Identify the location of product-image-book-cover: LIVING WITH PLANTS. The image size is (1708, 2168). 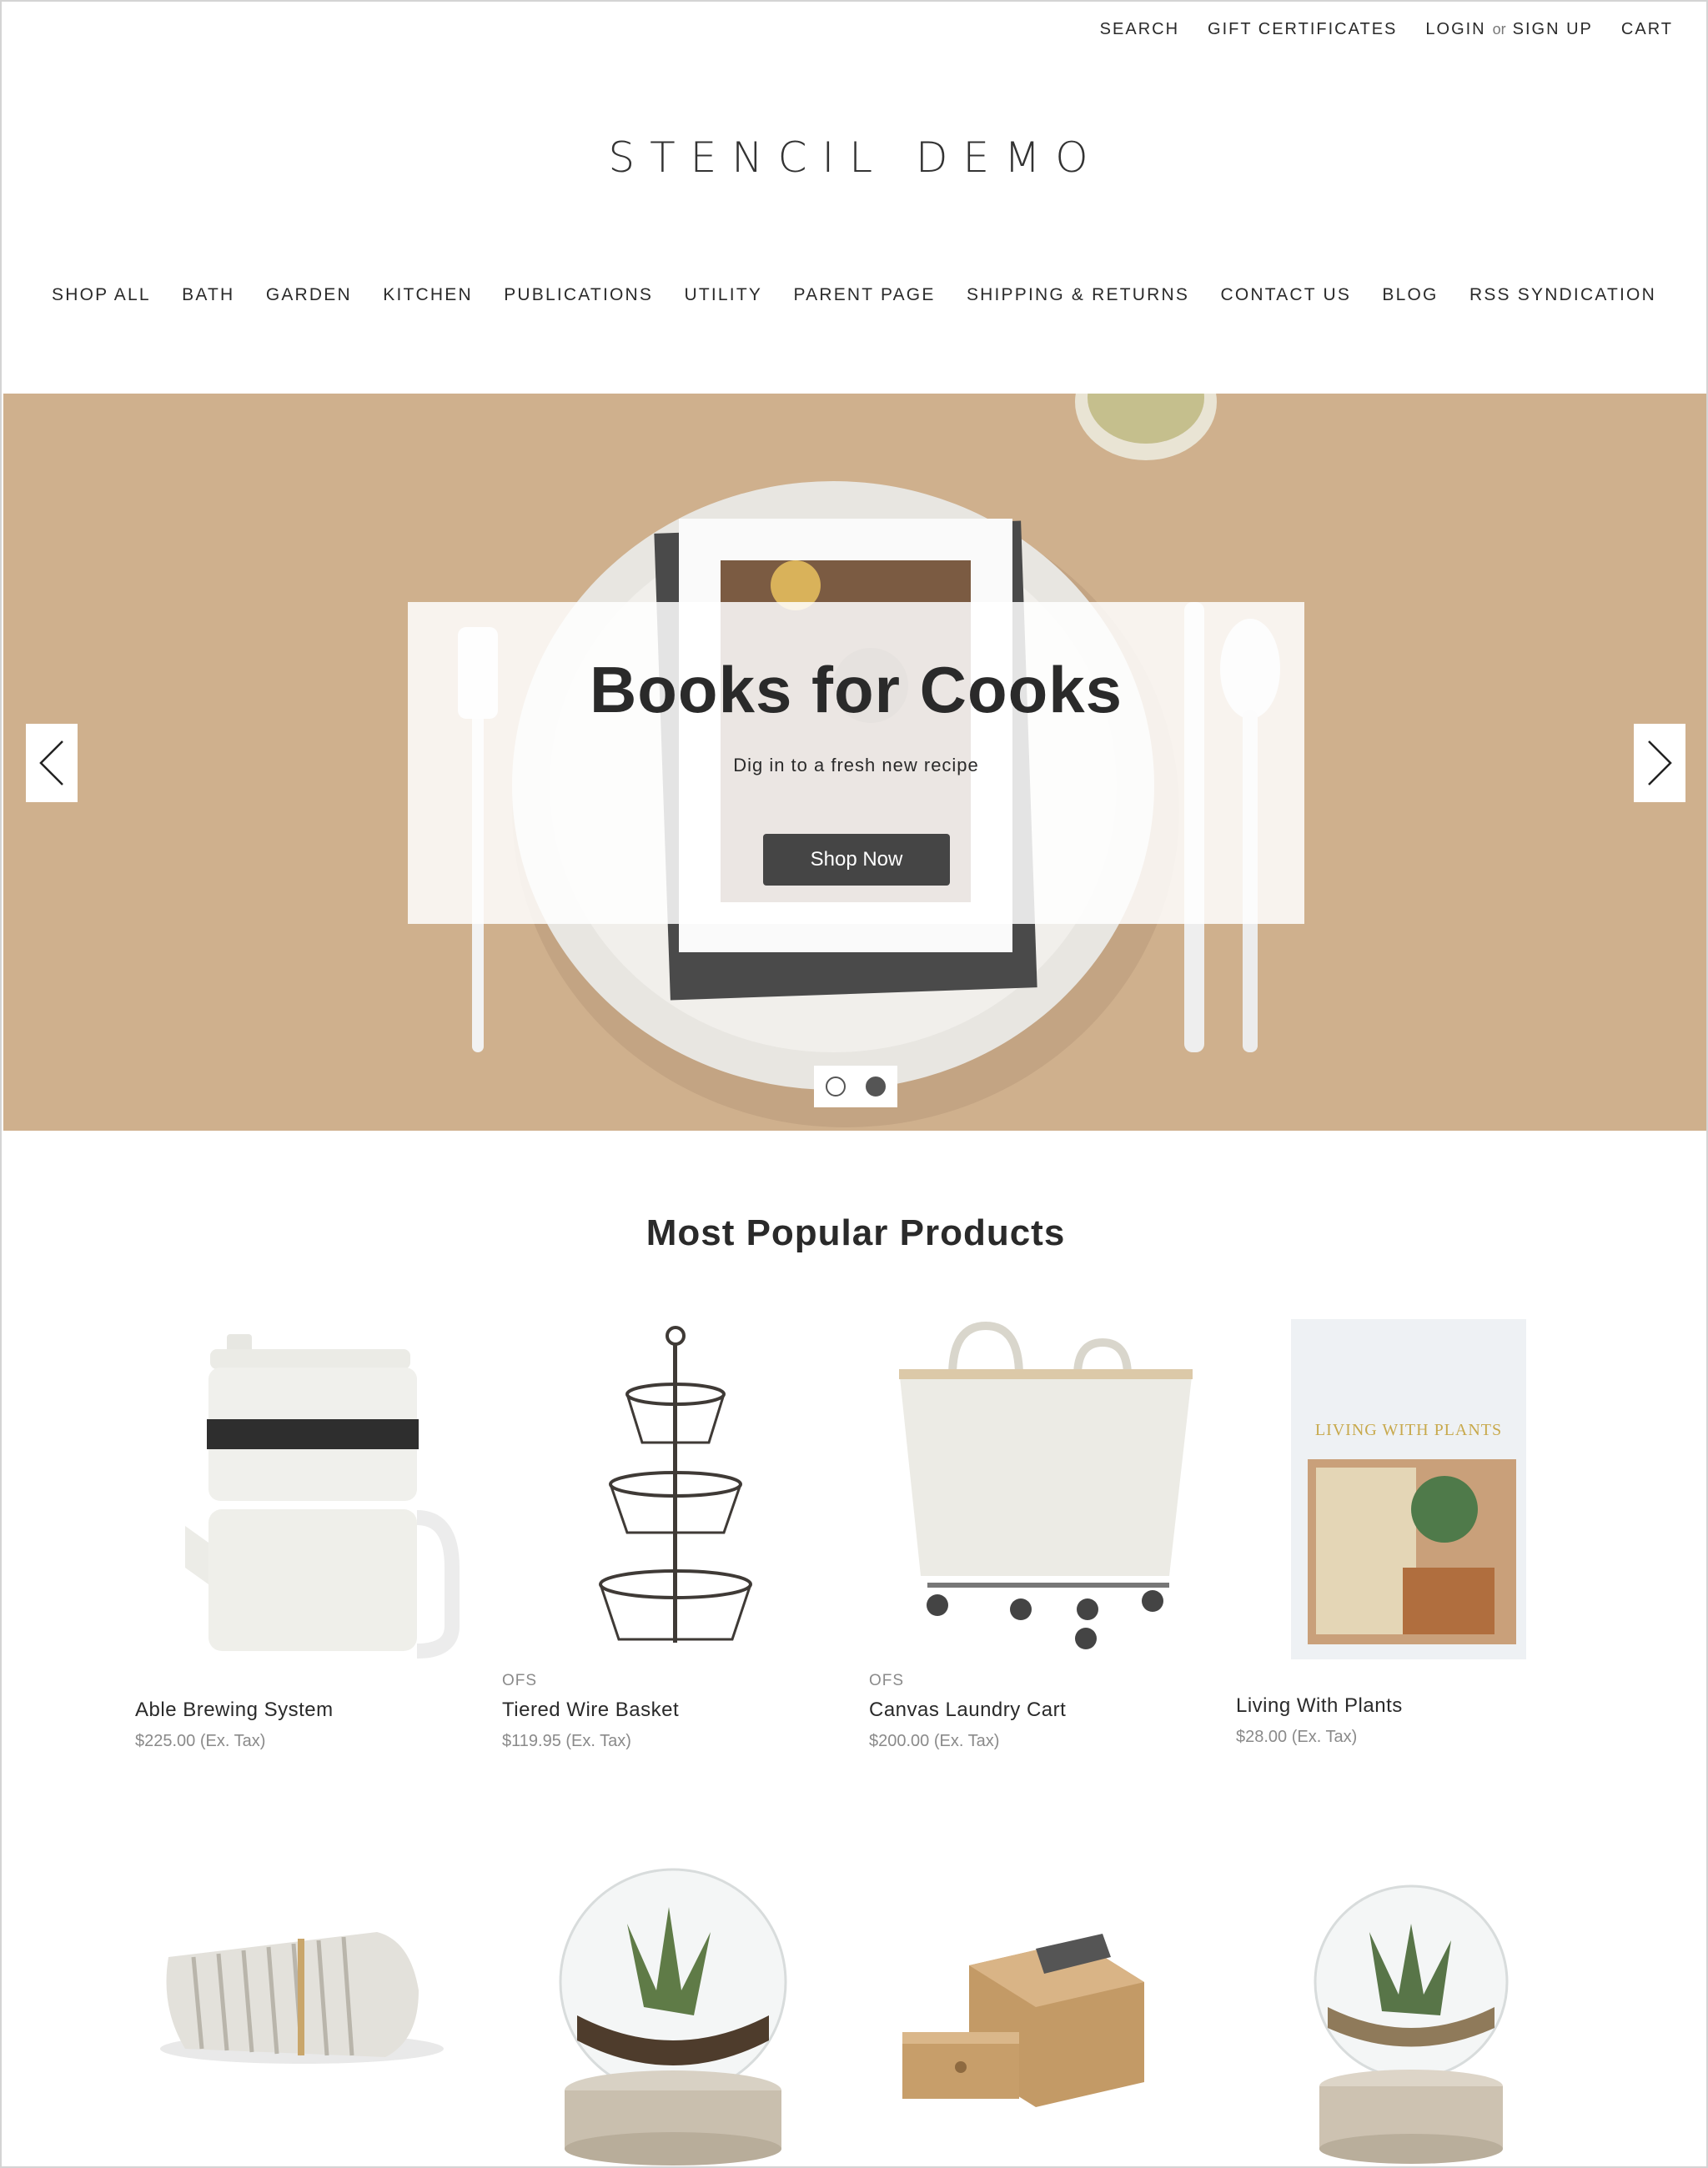
(1398, 1492).